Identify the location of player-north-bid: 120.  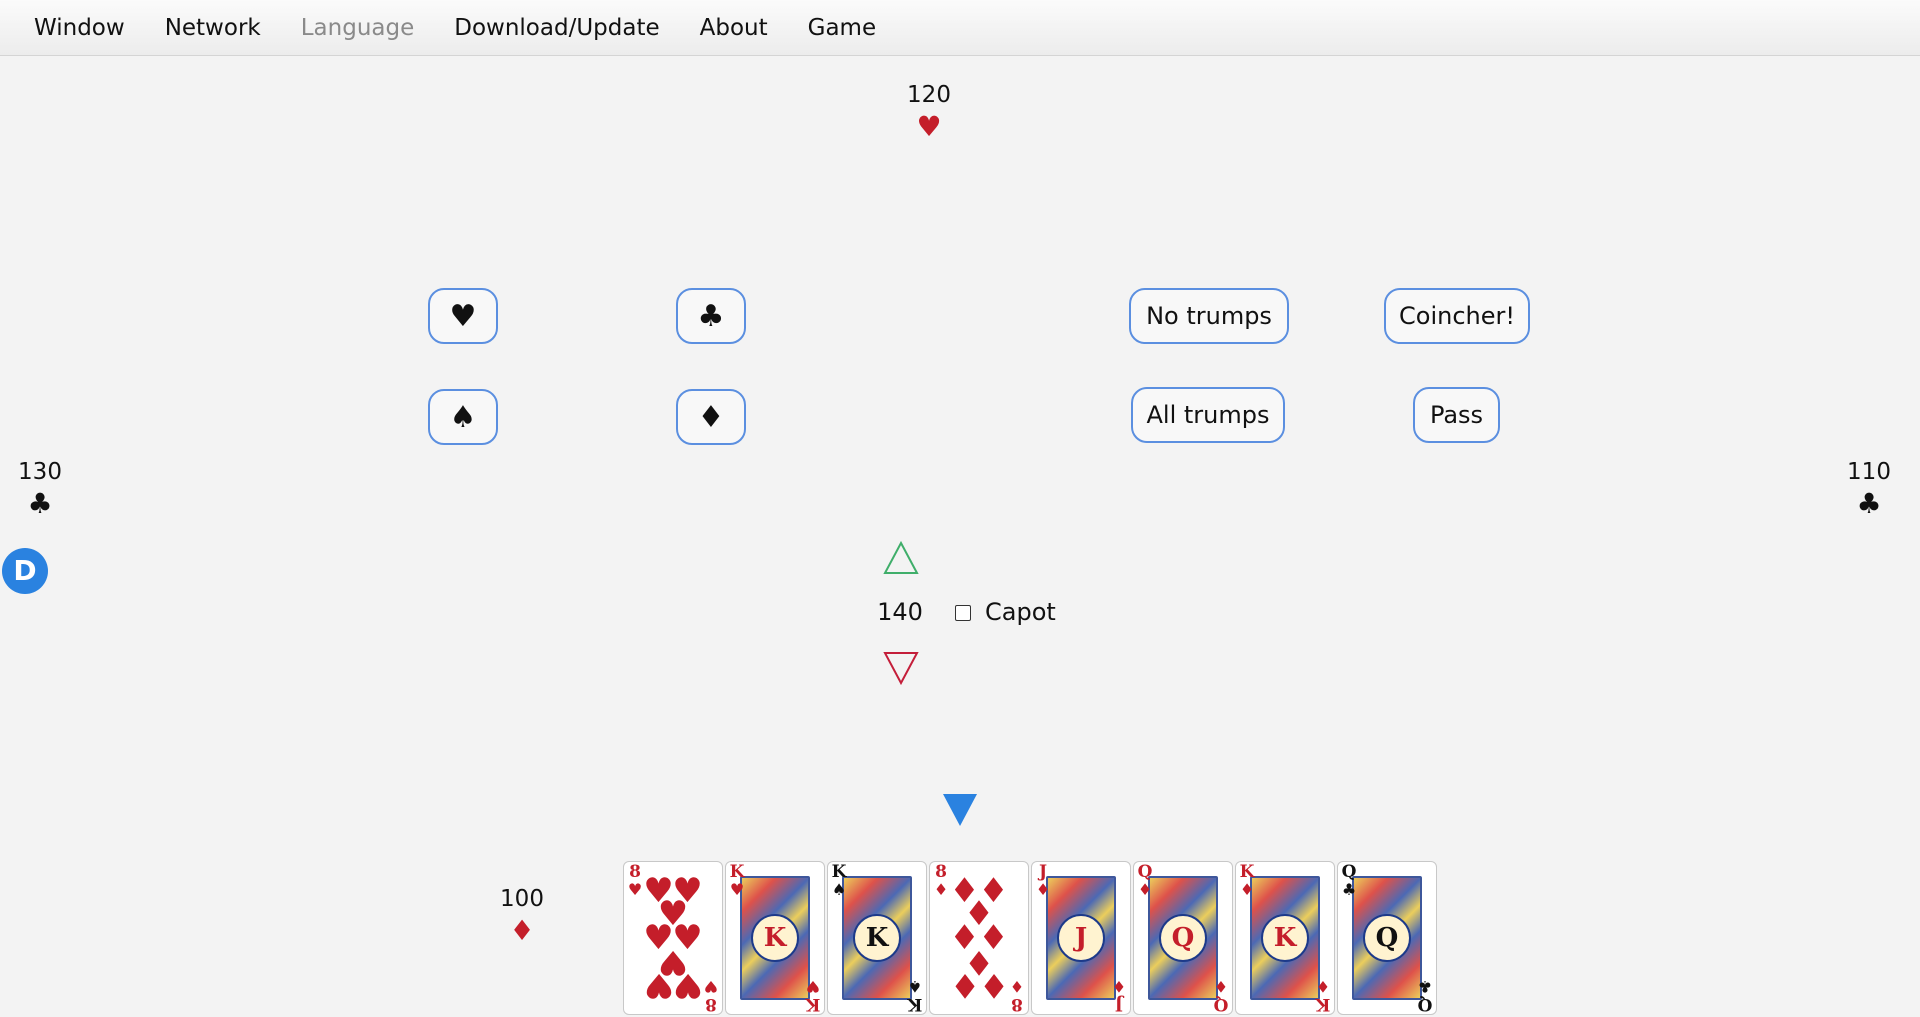
(929, 95).